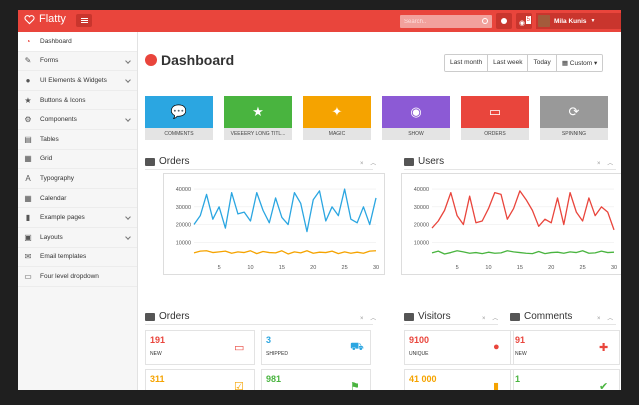 This screenshot has height=405, width=639. What do you see at coordinates (77, 101) in the screenshot?
I see `sidebar-item-buttons-icons: ★ Buttons & Icons` at bounding box center [77, 101].